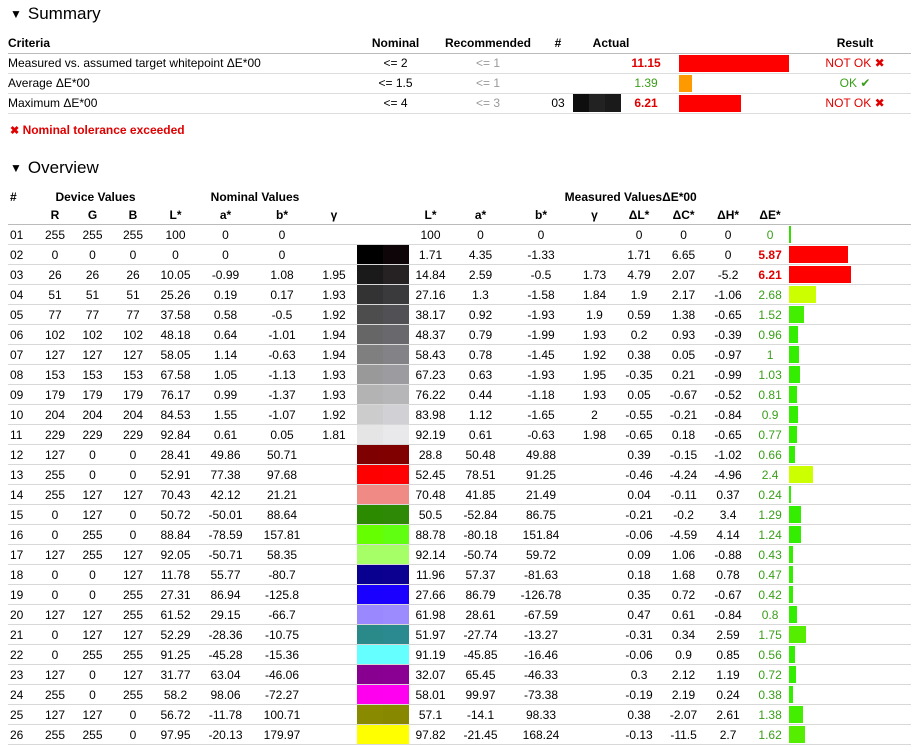  I want to click on nominal-b: 50.71, so click(282, 454).